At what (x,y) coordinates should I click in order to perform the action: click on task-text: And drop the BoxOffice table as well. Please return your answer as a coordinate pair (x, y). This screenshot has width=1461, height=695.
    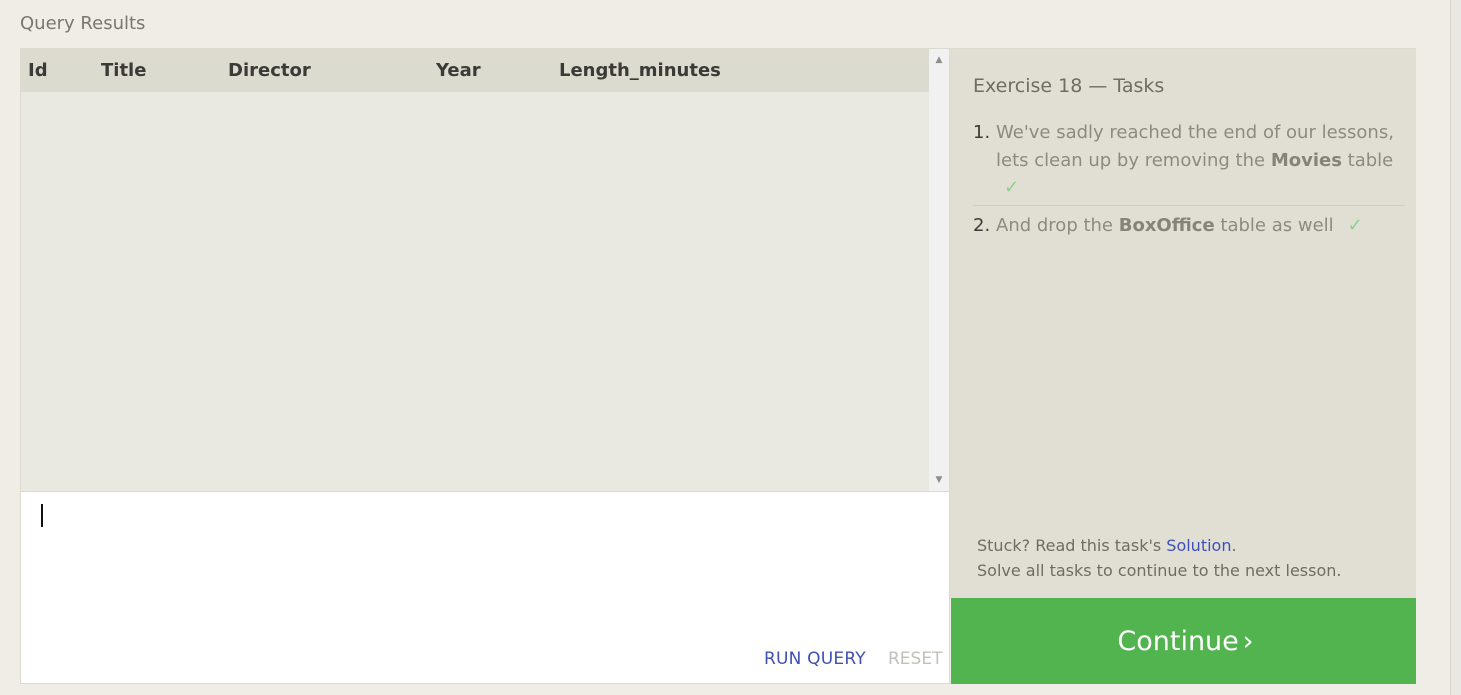
    Looking at the image, I should click on (1165, 225).